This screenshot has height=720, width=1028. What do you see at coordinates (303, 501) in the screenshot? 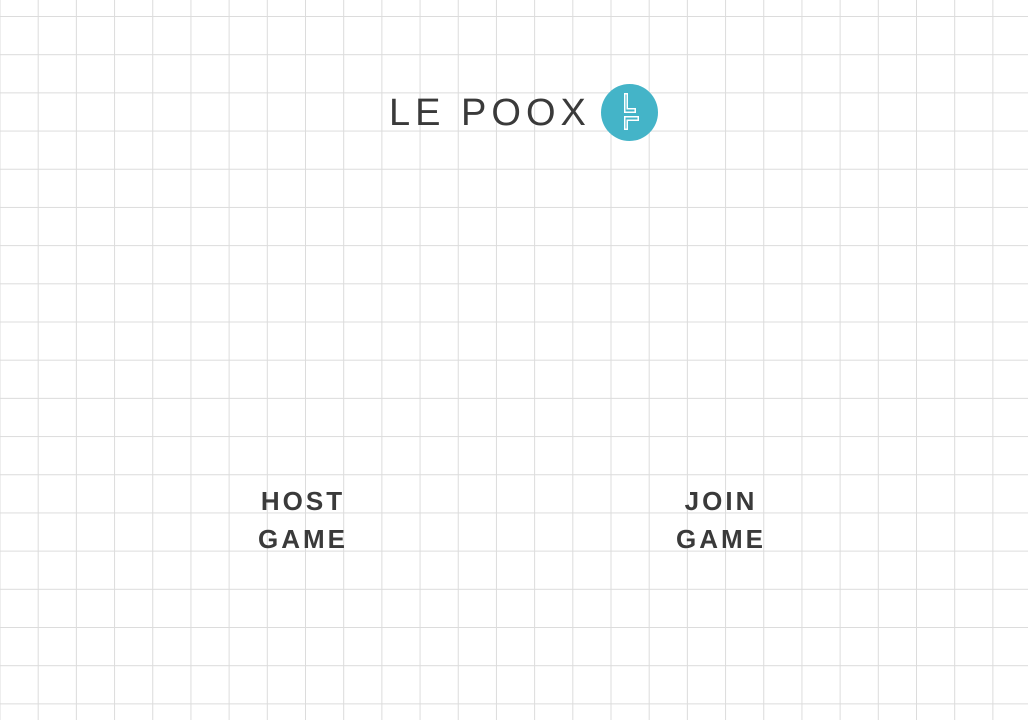
I see `host-game-label-line1: HOST` at bounding box center [303, 501].